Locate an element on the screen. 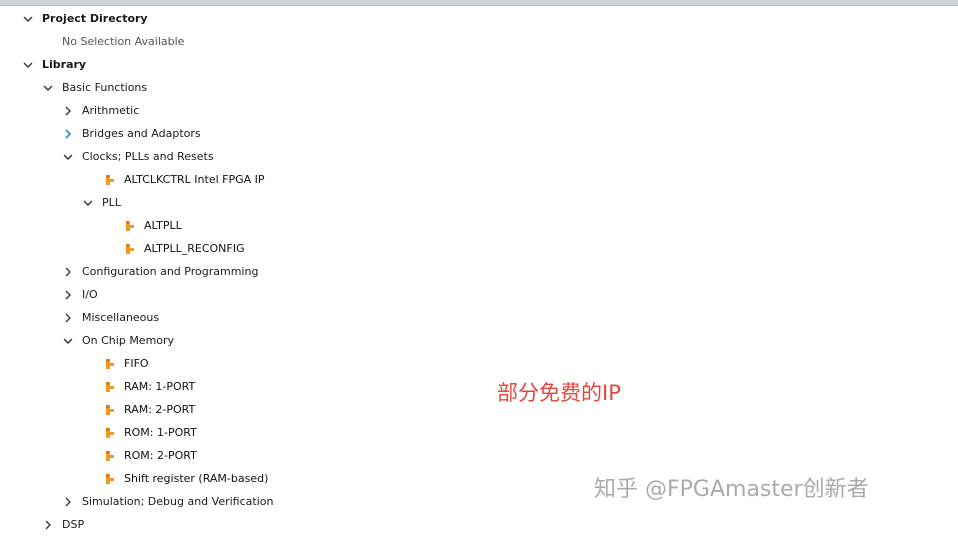 The image size is (958, 536). tree-node-ram-1-port: RAM: 1-PORT is located at coordinates (149, 386).